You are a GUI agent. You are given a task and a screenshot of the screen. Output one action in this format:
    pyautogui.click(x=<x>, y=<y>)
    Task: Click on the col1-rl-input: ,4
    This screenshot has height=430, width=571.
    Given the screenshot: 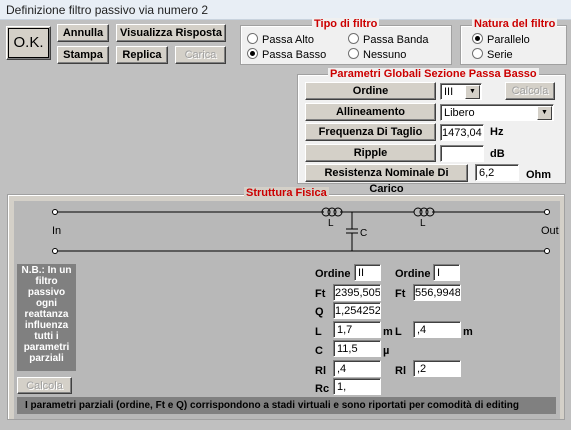 What is the action you would take?
    pyautogui.click(x=357, y=368)
    